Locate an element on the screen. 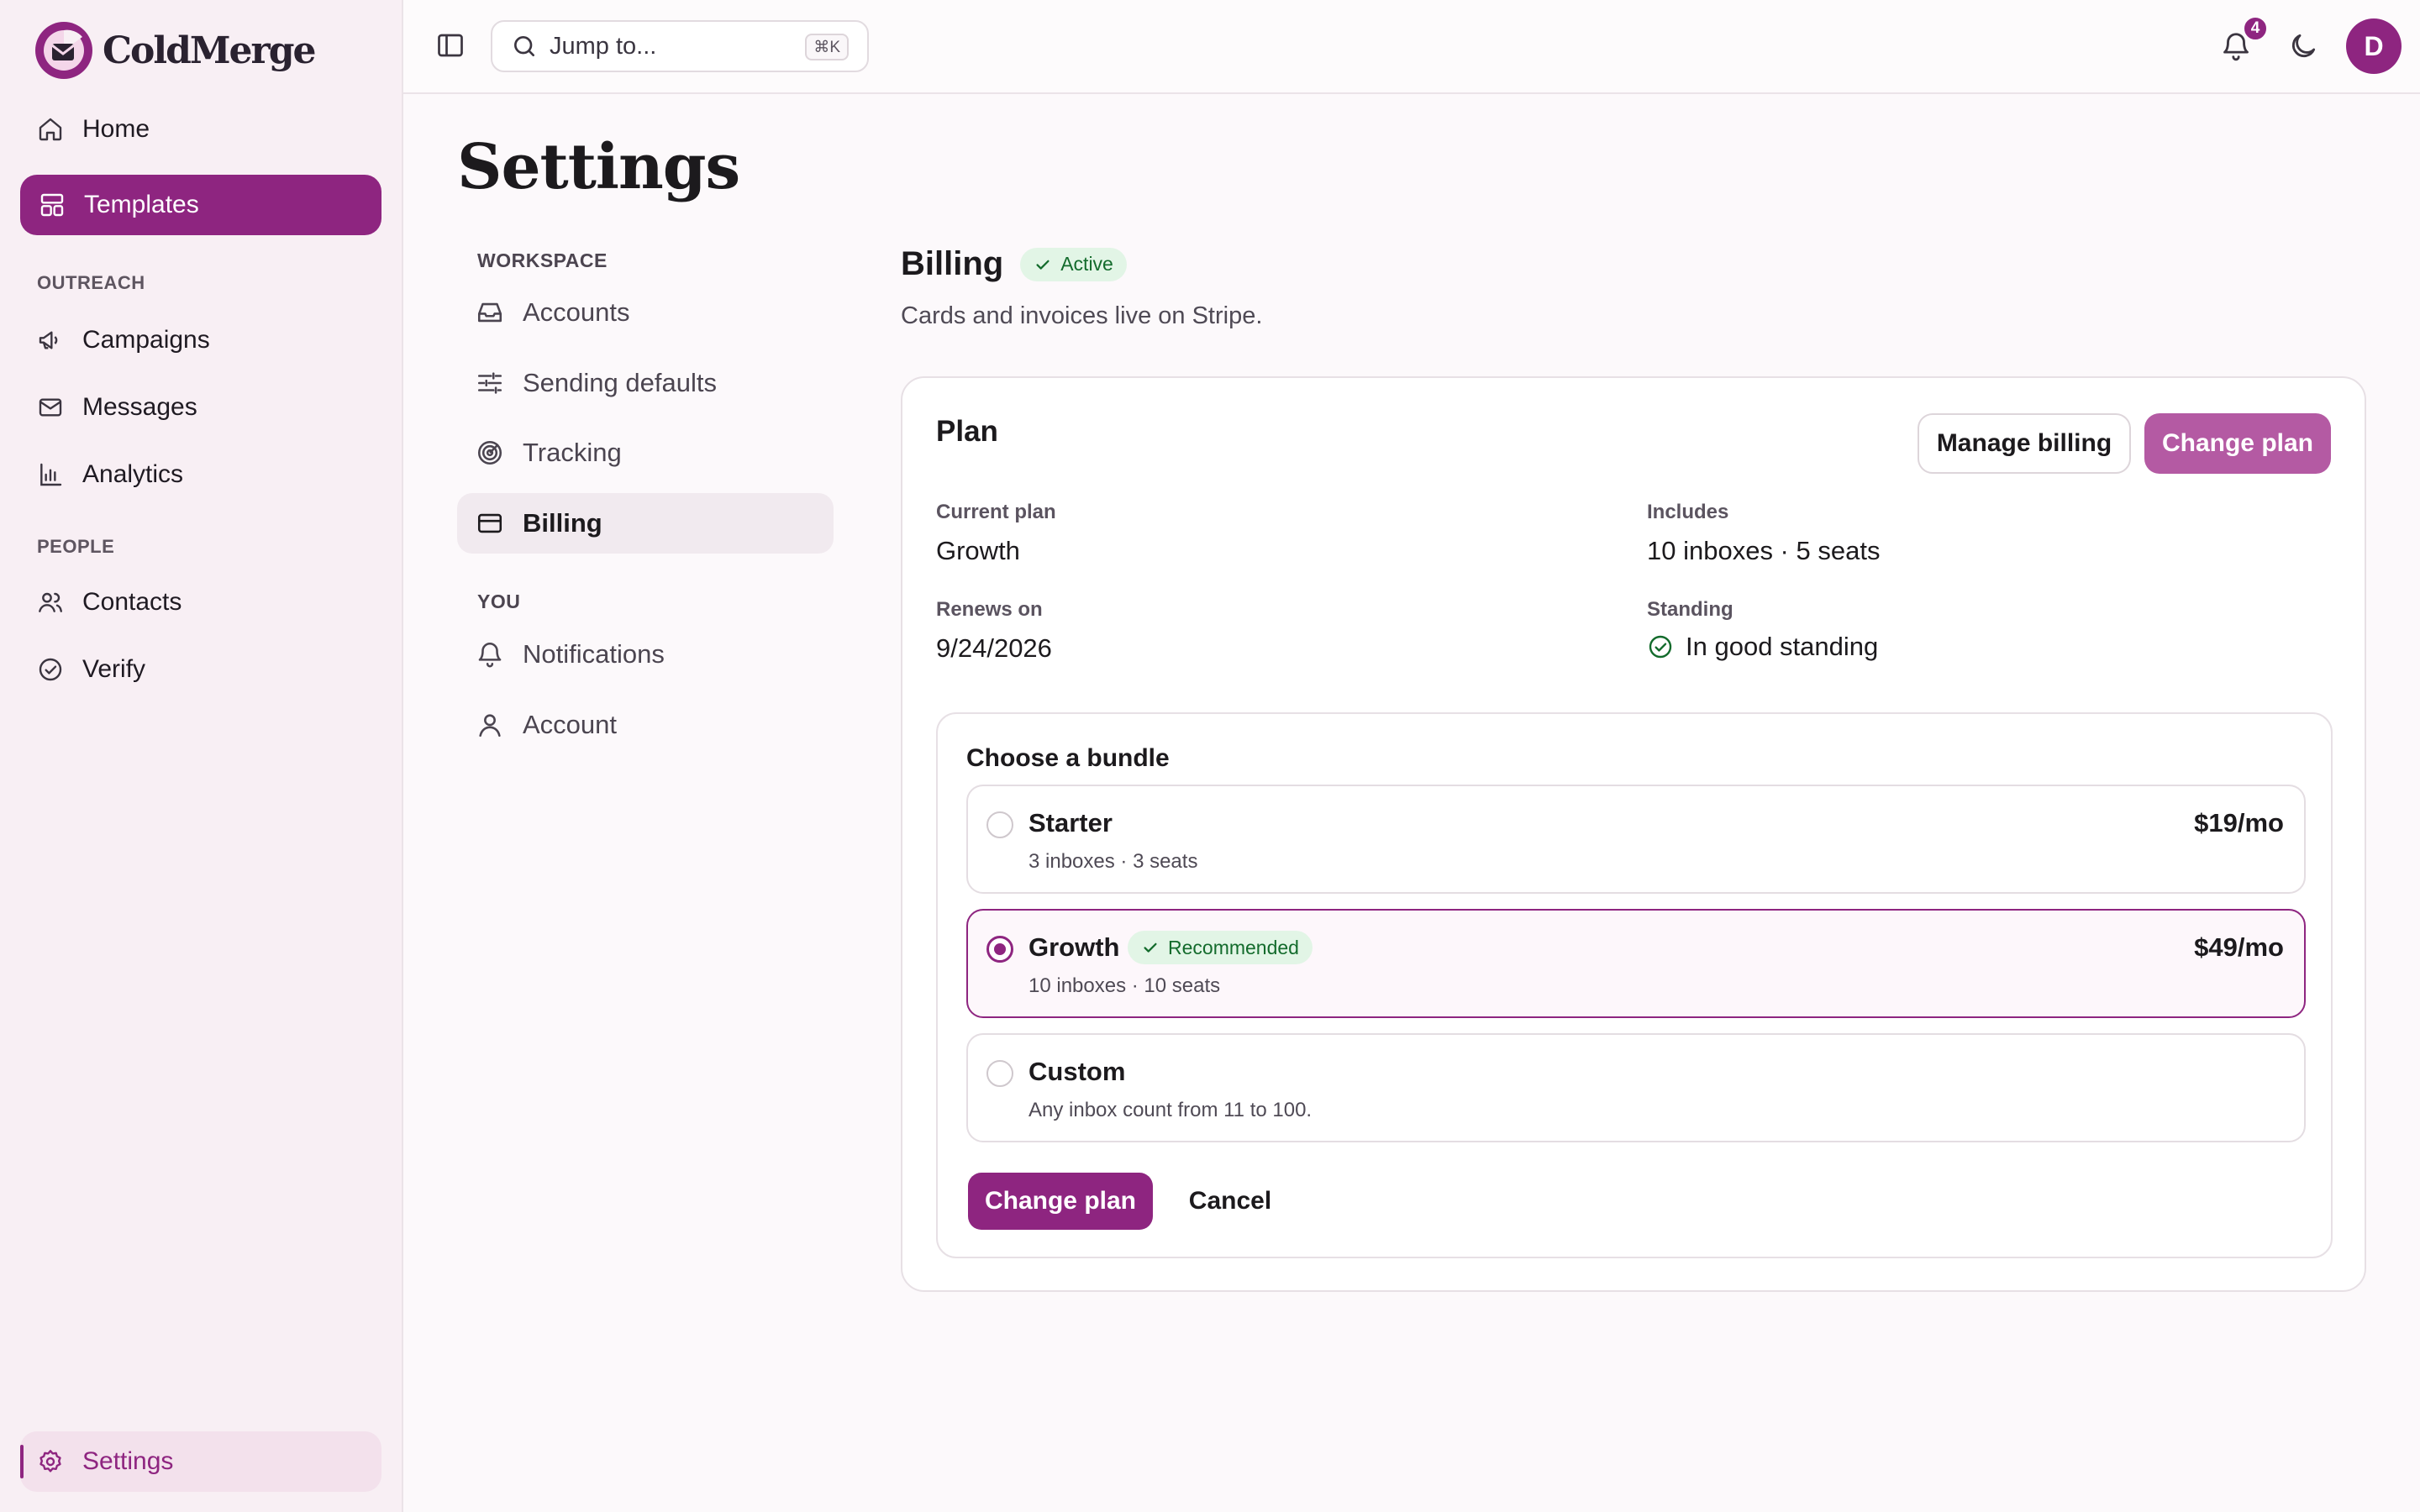 The image size is (2420, 1512). megaphone-icon is located at coordinates (49, 340).